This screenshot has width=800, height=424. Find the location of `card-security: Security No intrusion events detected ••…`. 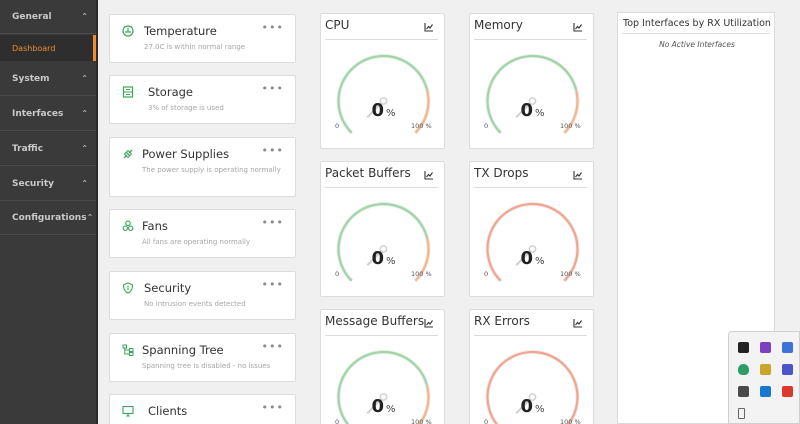

card-security: Security No intrusion events detected ••… is located at coordinates (202, 295).